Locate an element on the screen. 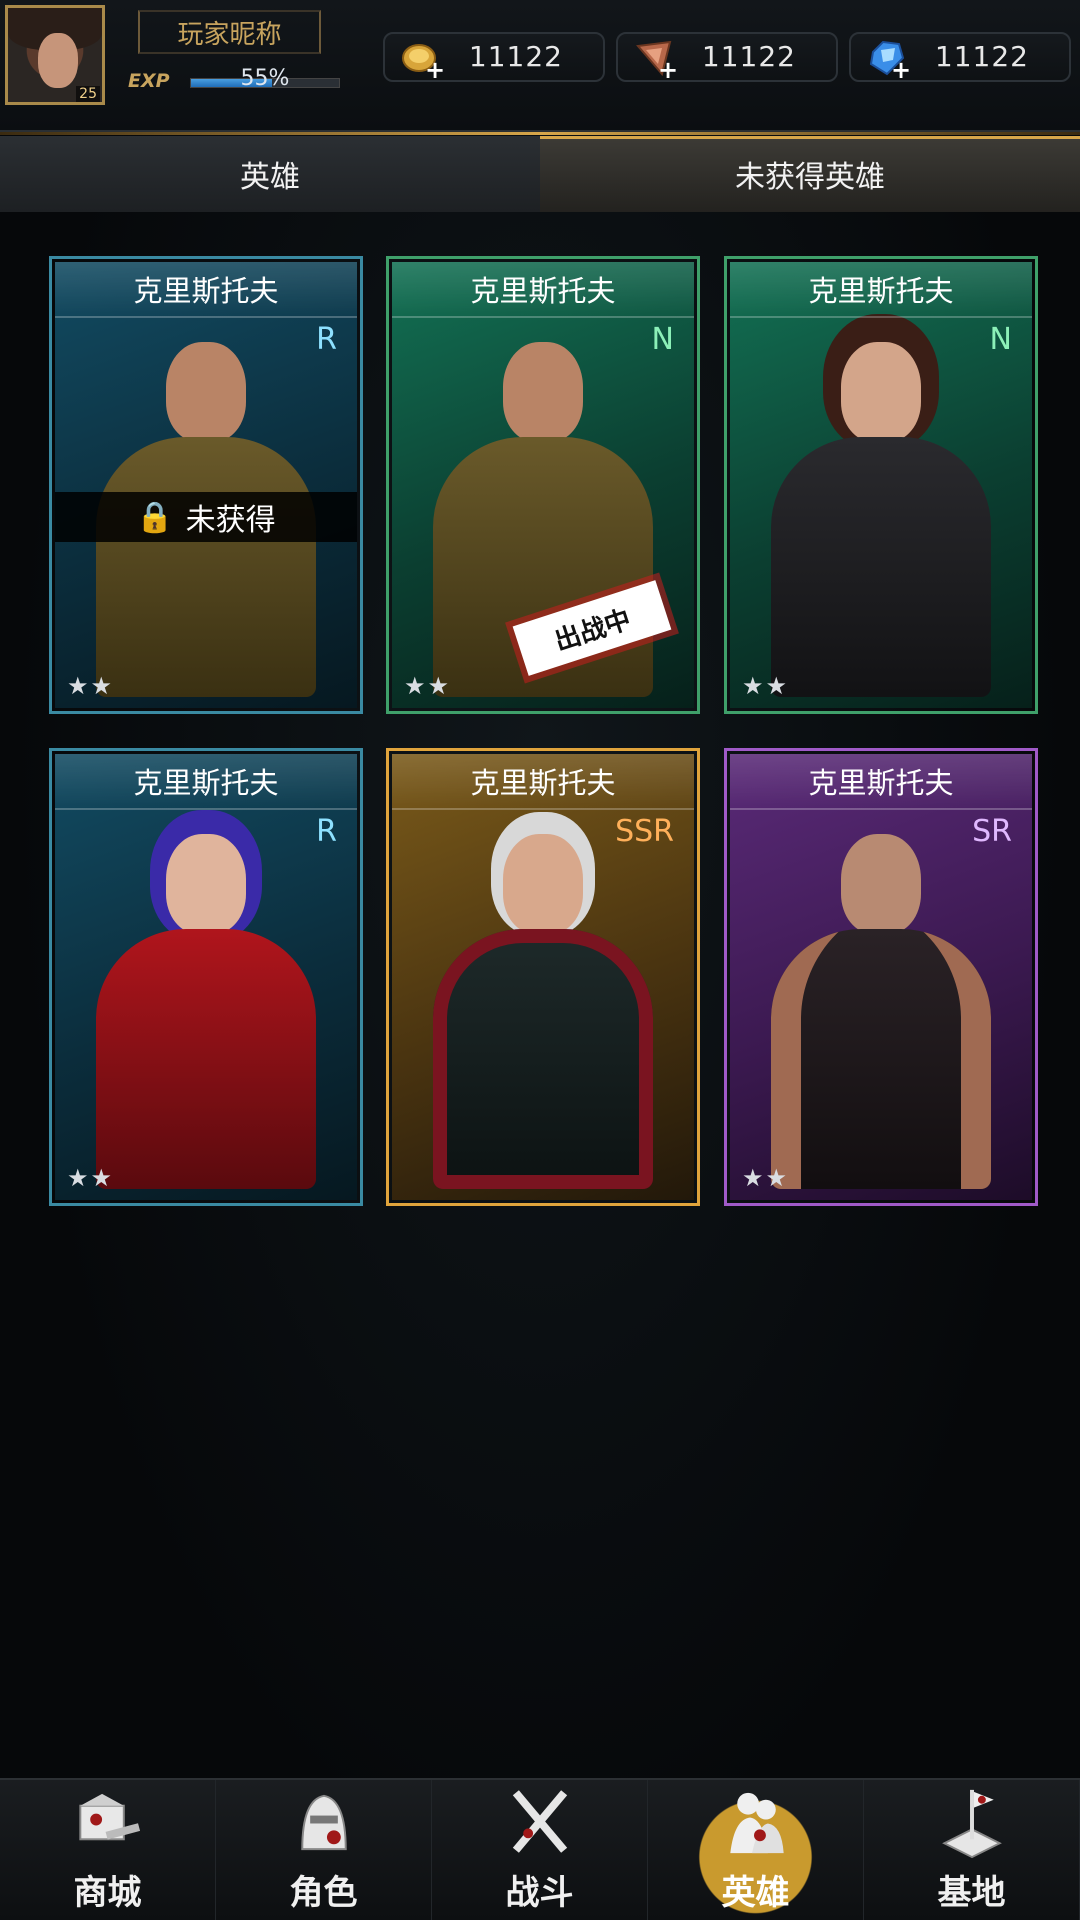  heroes-icon is located at coordinates (756, 1823).